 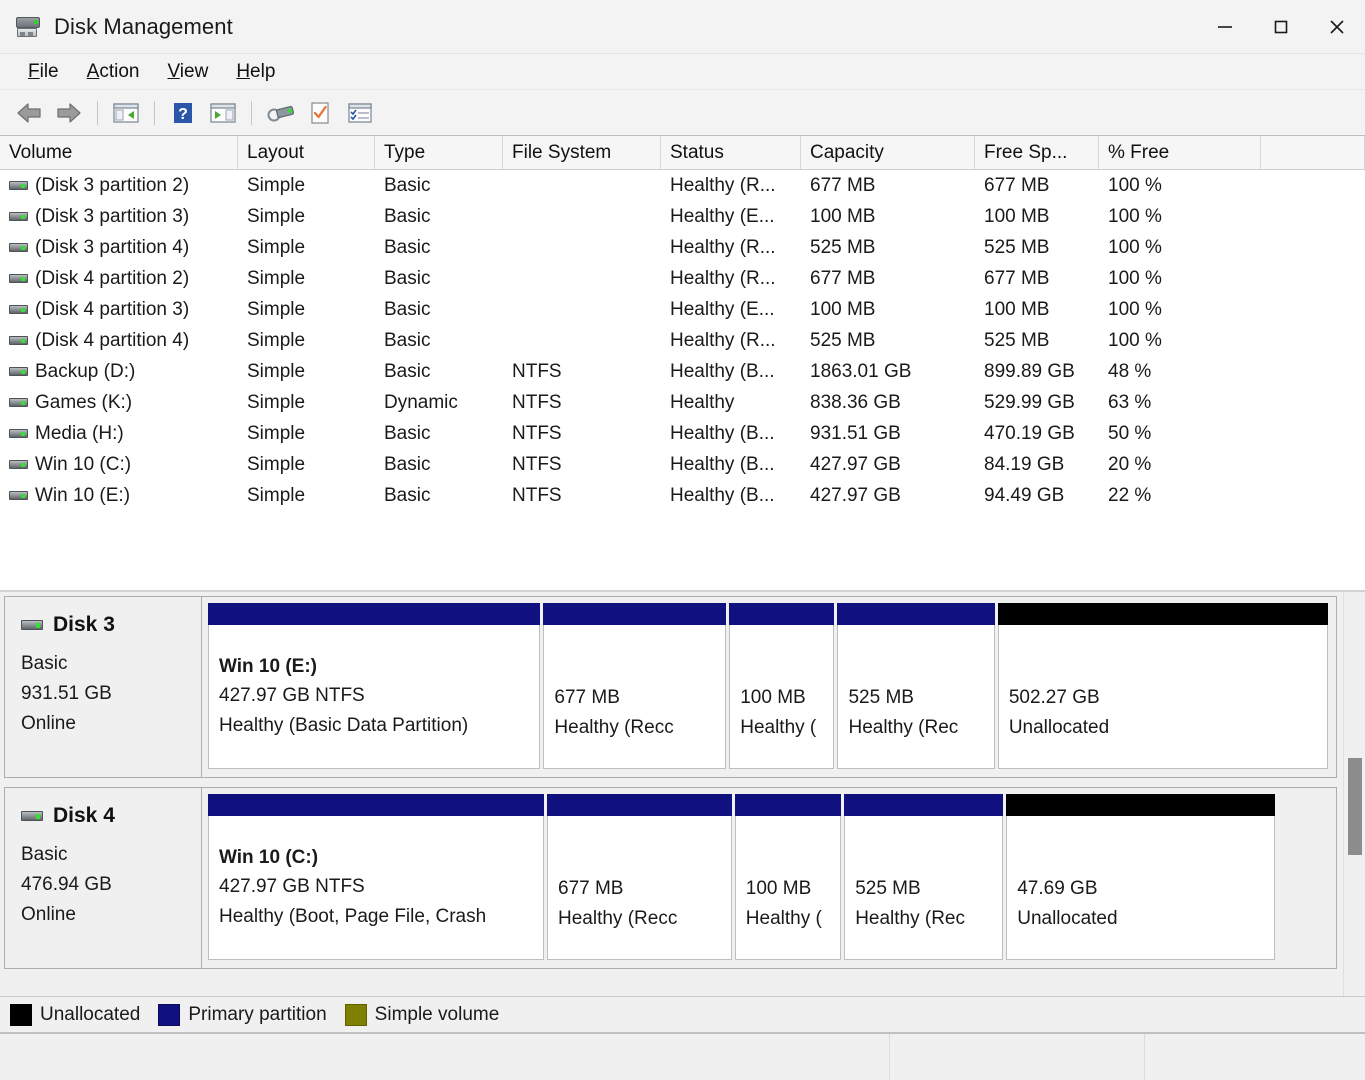 I want to click on disk-size: 931.51 GB, so click(x=66, y=693).